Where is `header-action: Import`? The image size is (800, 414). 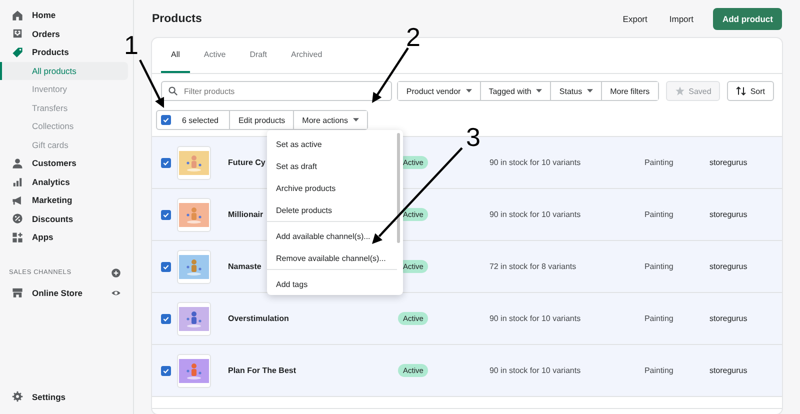
header-action: Import is located at coordinates (681, 19).